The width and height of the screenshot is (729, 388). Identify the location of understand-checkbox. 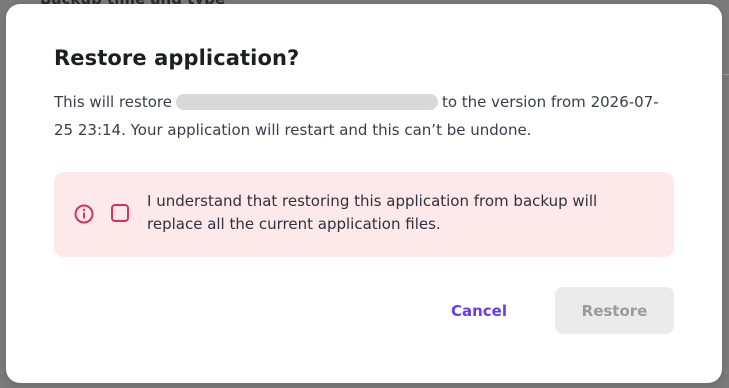
(120, 213).